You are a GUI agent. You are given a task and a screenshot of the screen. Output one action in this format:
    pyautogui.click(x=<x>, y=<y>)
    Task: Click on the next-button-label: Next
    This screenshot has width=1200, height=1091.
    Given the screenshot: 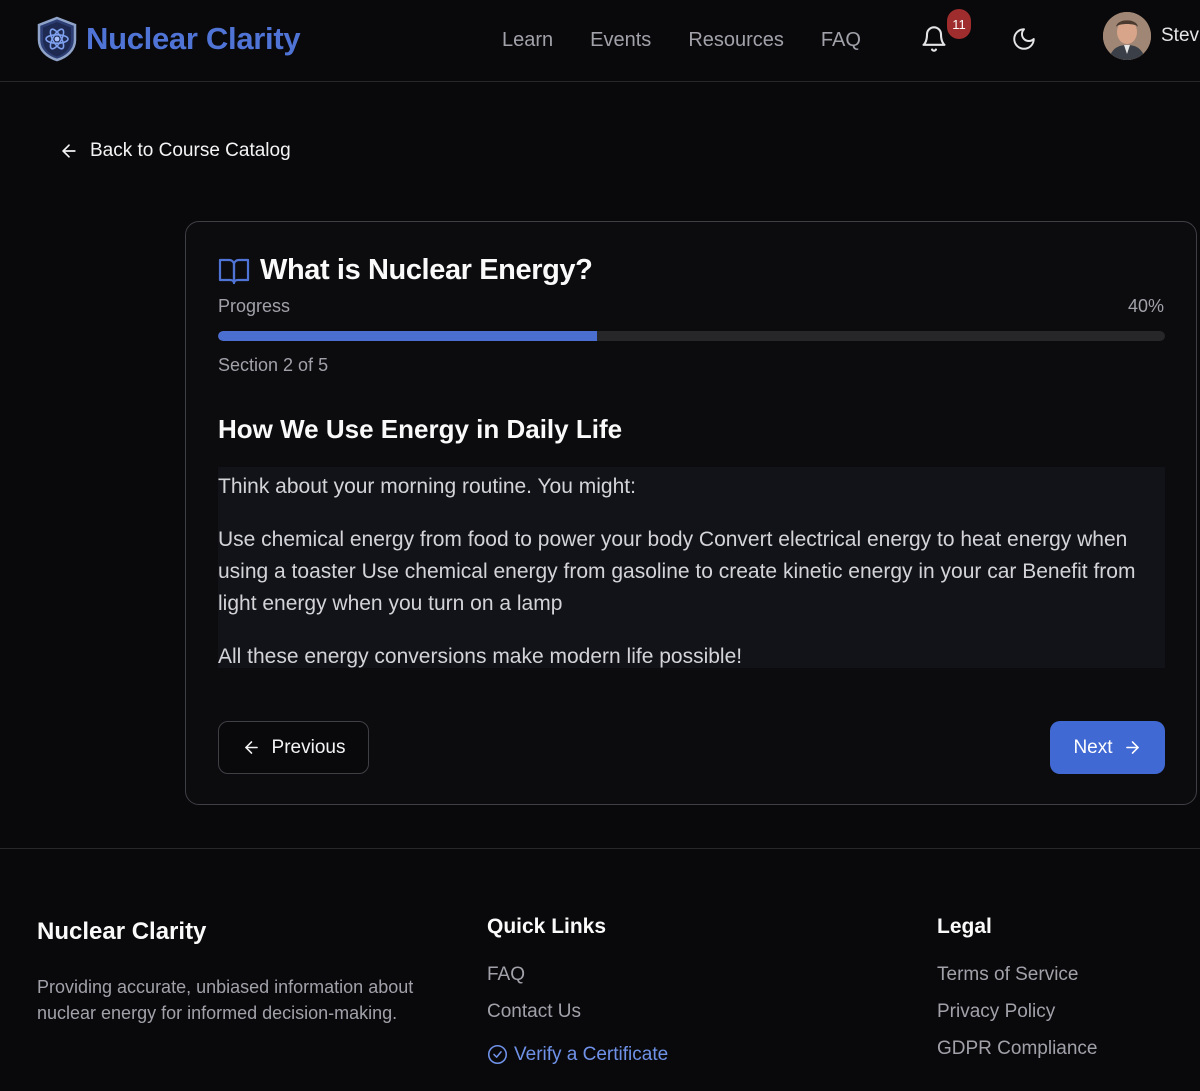 What is the action you would take?
    pyautogui.click(x=1093, y=747)
    